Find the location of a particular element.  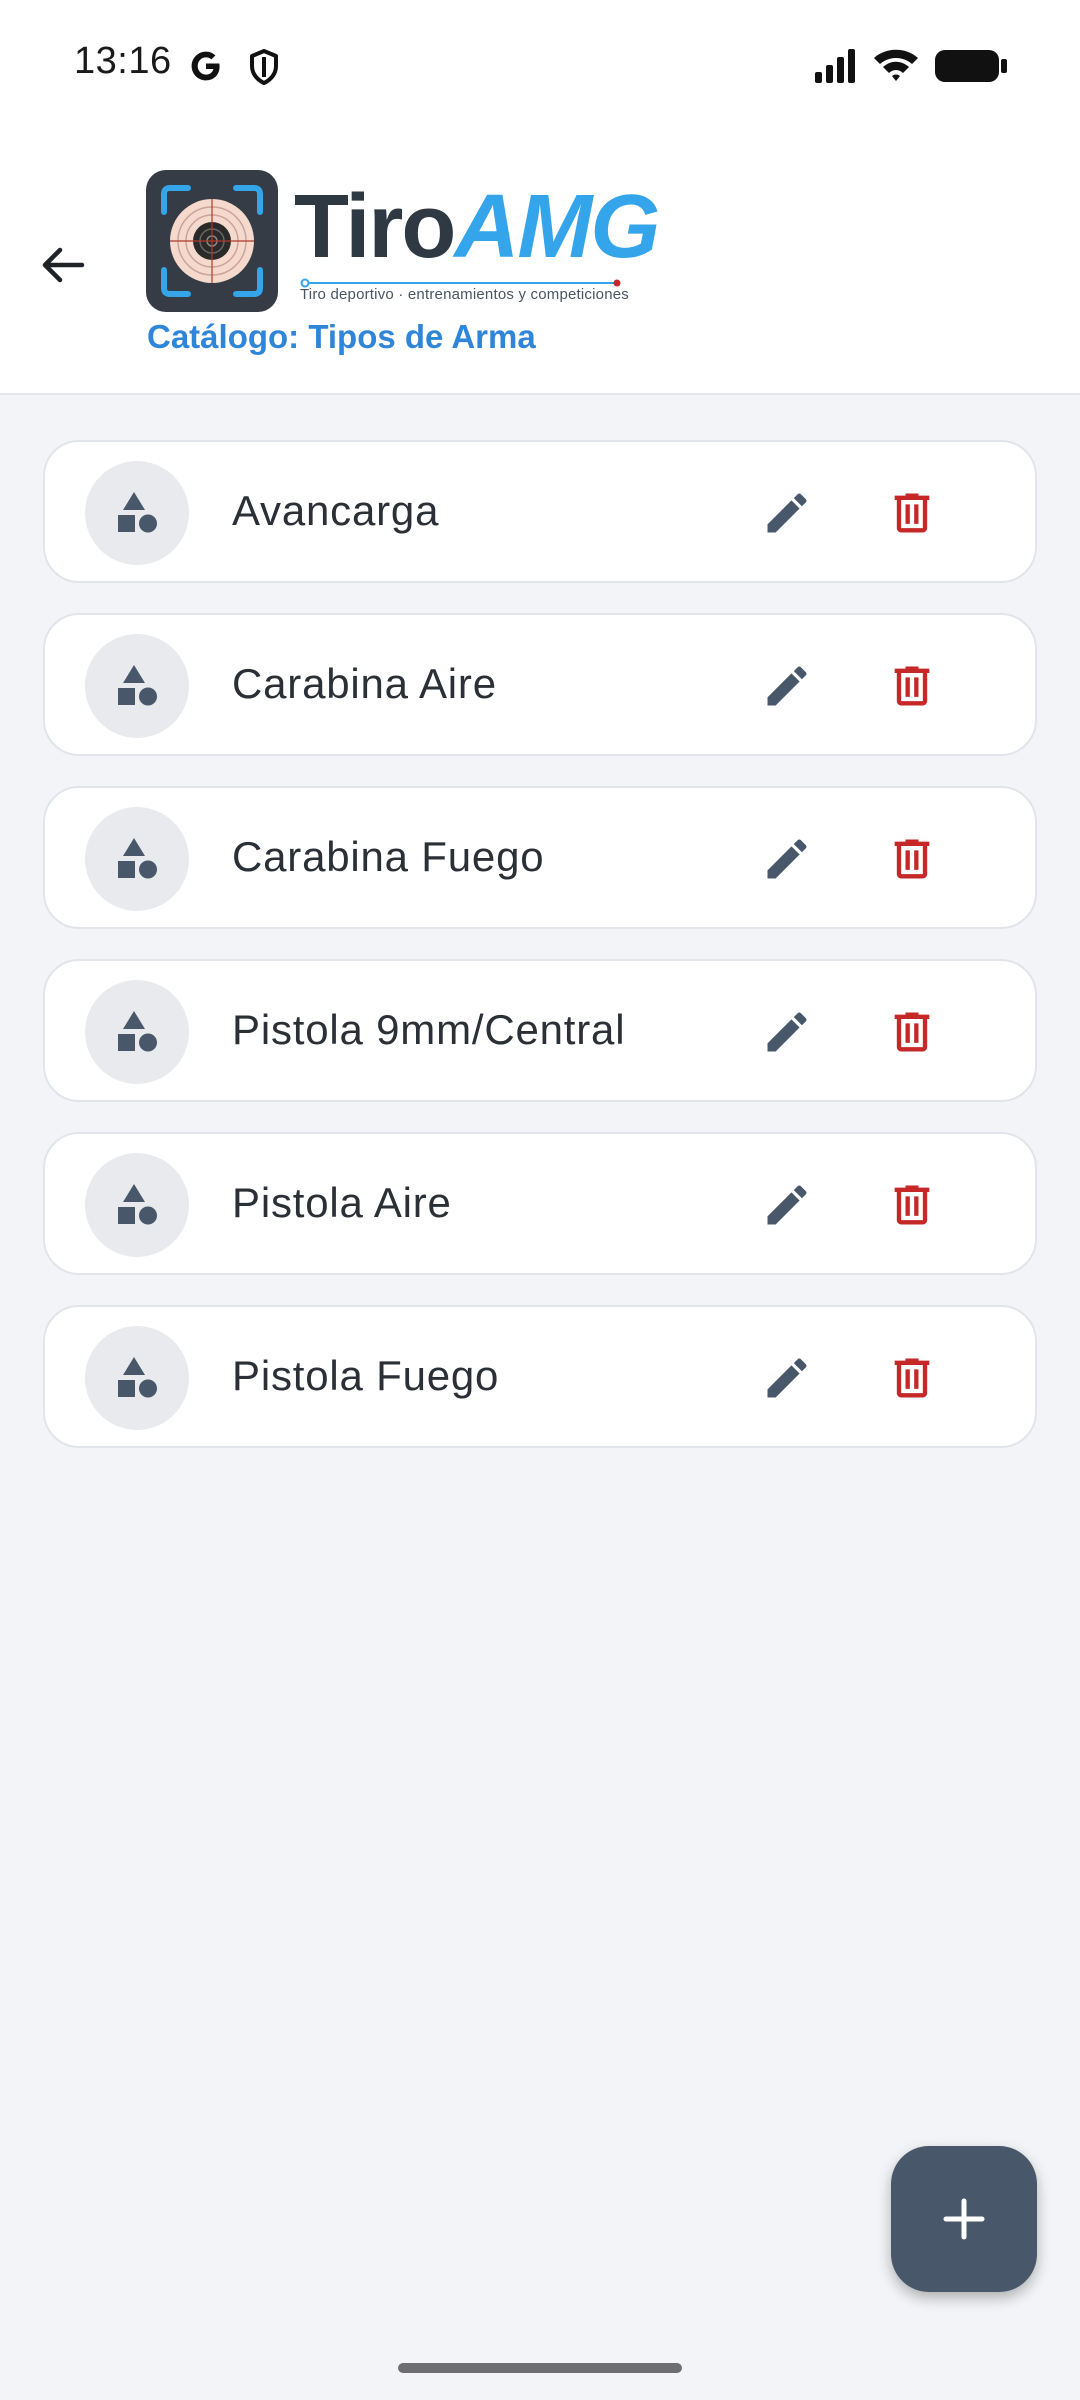

status-time: 13:16 is located at coordinates (123, 61).